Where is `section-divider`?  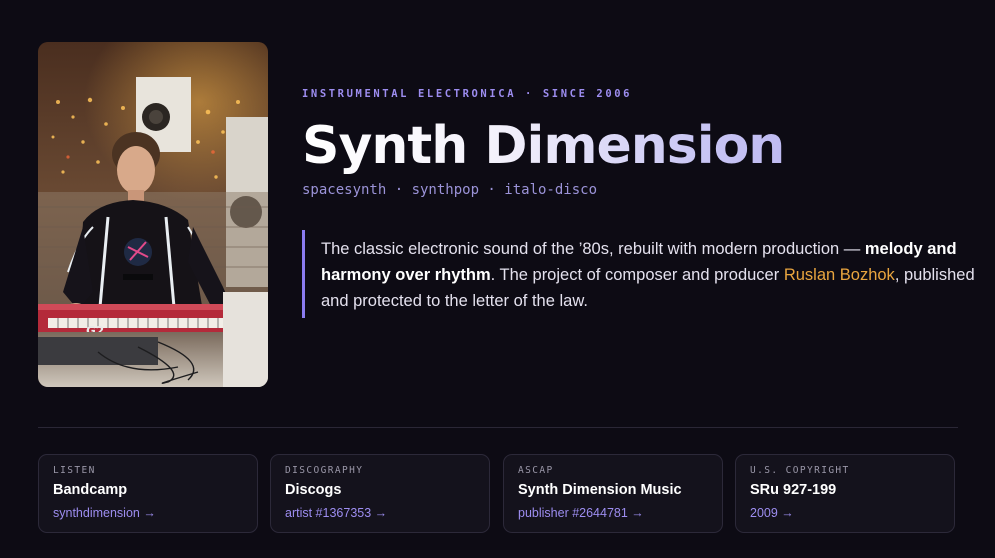 section-divider is located at coordinates (498, 427).